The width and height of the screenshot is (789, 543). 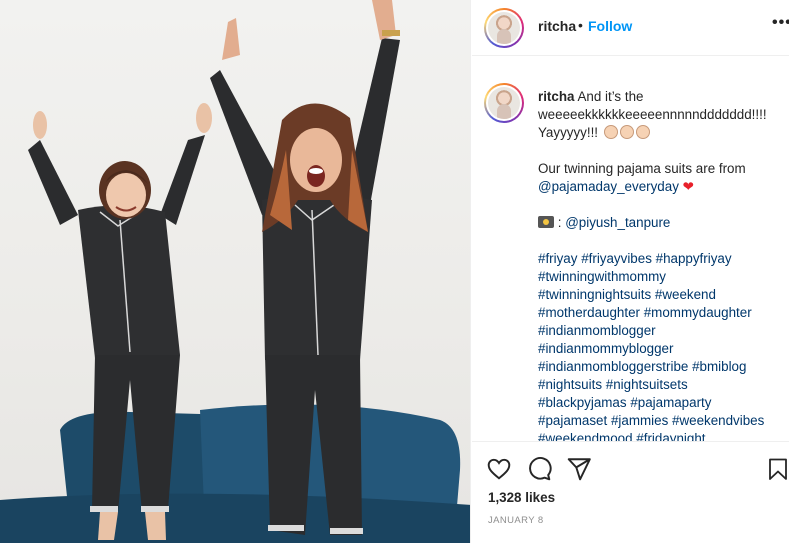 What do you see at coordinates (630, 492) in the screenshot?
I see `post-actions: 1,328 likes JANUARY 8` at bounding box center [630, 492].